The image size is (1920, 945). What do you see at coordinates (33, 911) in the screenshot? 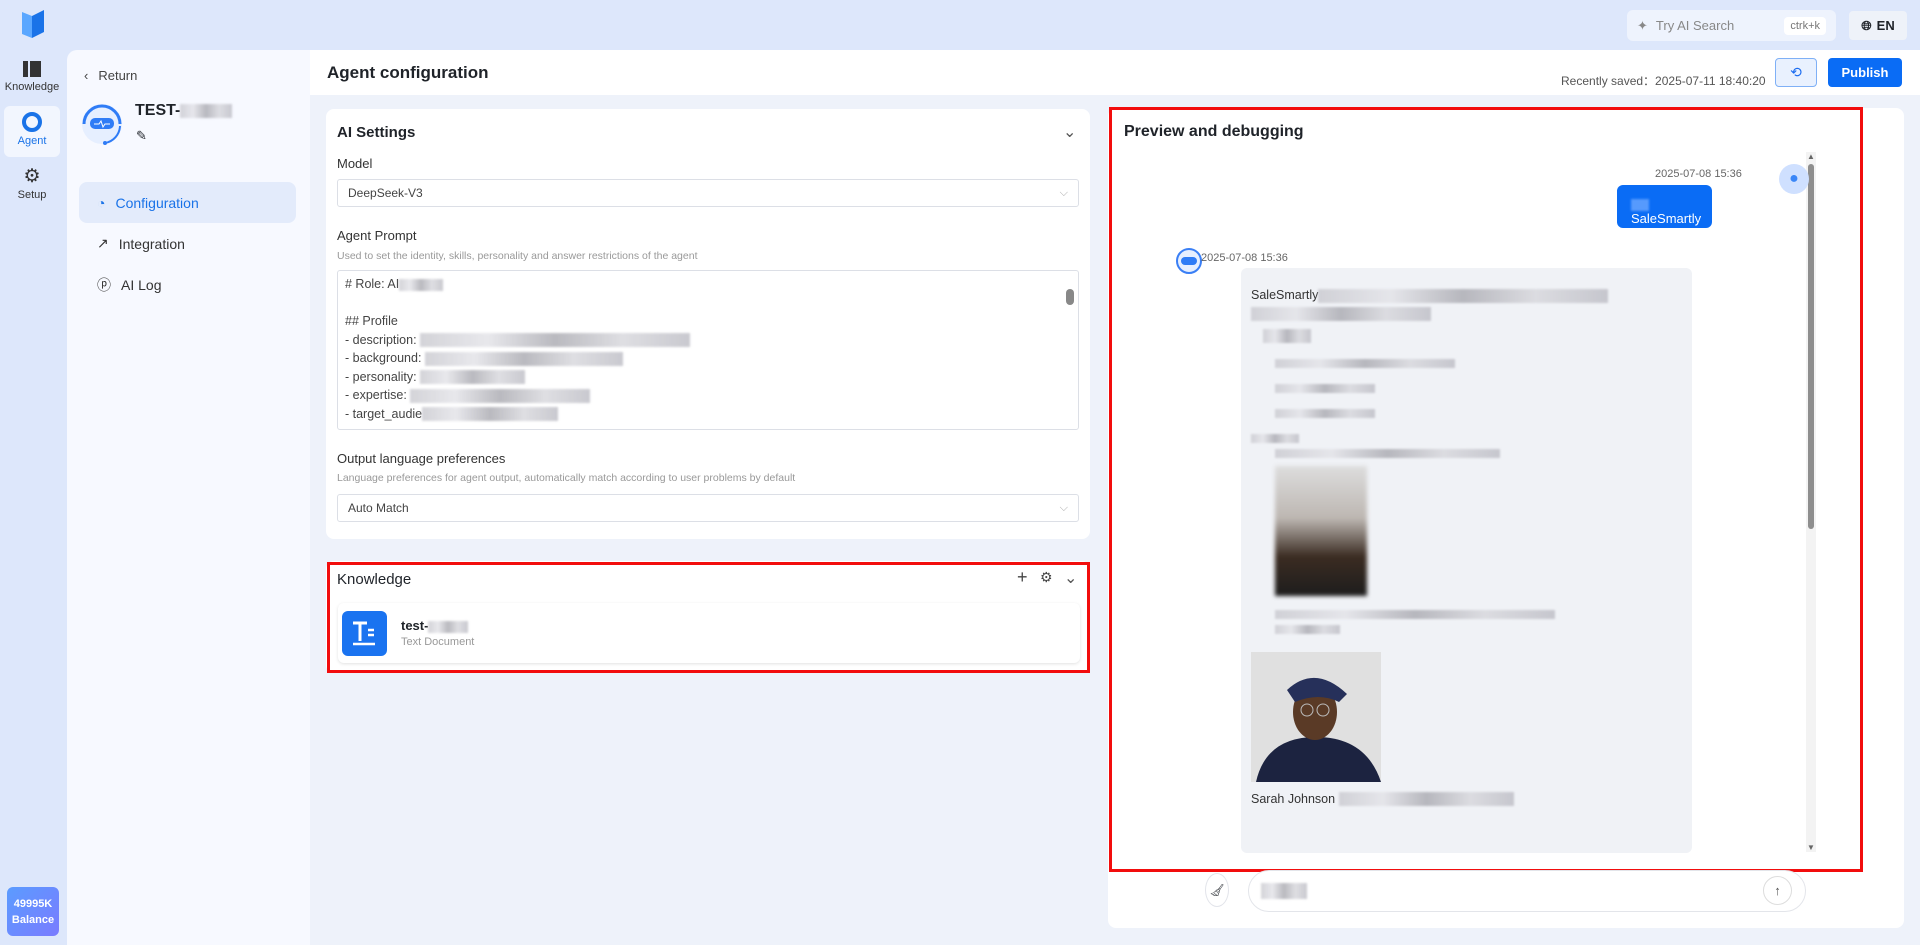
I see `balance-badge: 49995K Balance` at bounding box center [33, 911].